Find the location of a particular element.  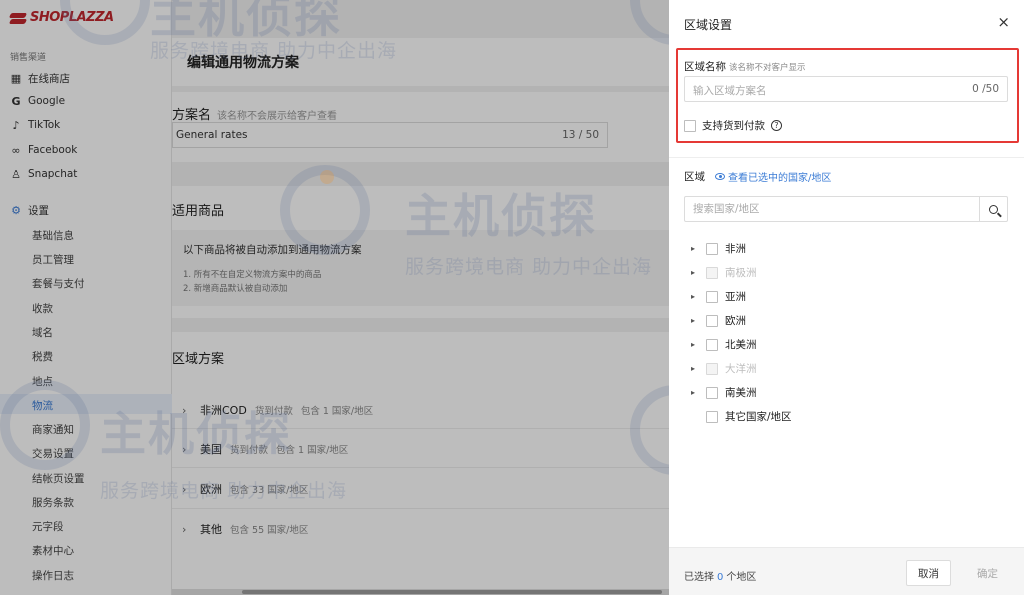

region-name-label-text: 区域名称 is located at coordinates (705, 67).